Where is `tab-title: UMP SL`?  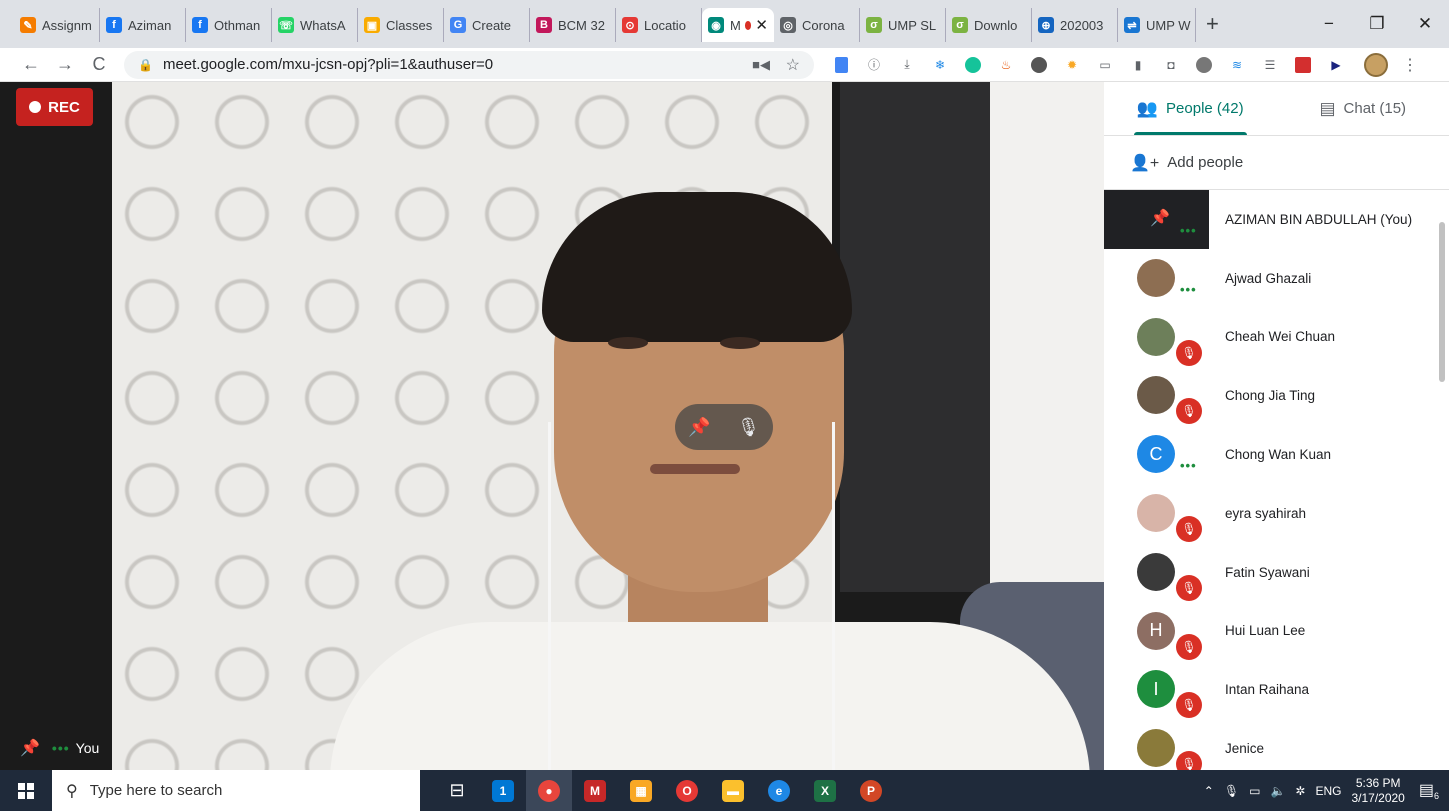
tab-title: UMP SL is located at coordinates (912, 25).